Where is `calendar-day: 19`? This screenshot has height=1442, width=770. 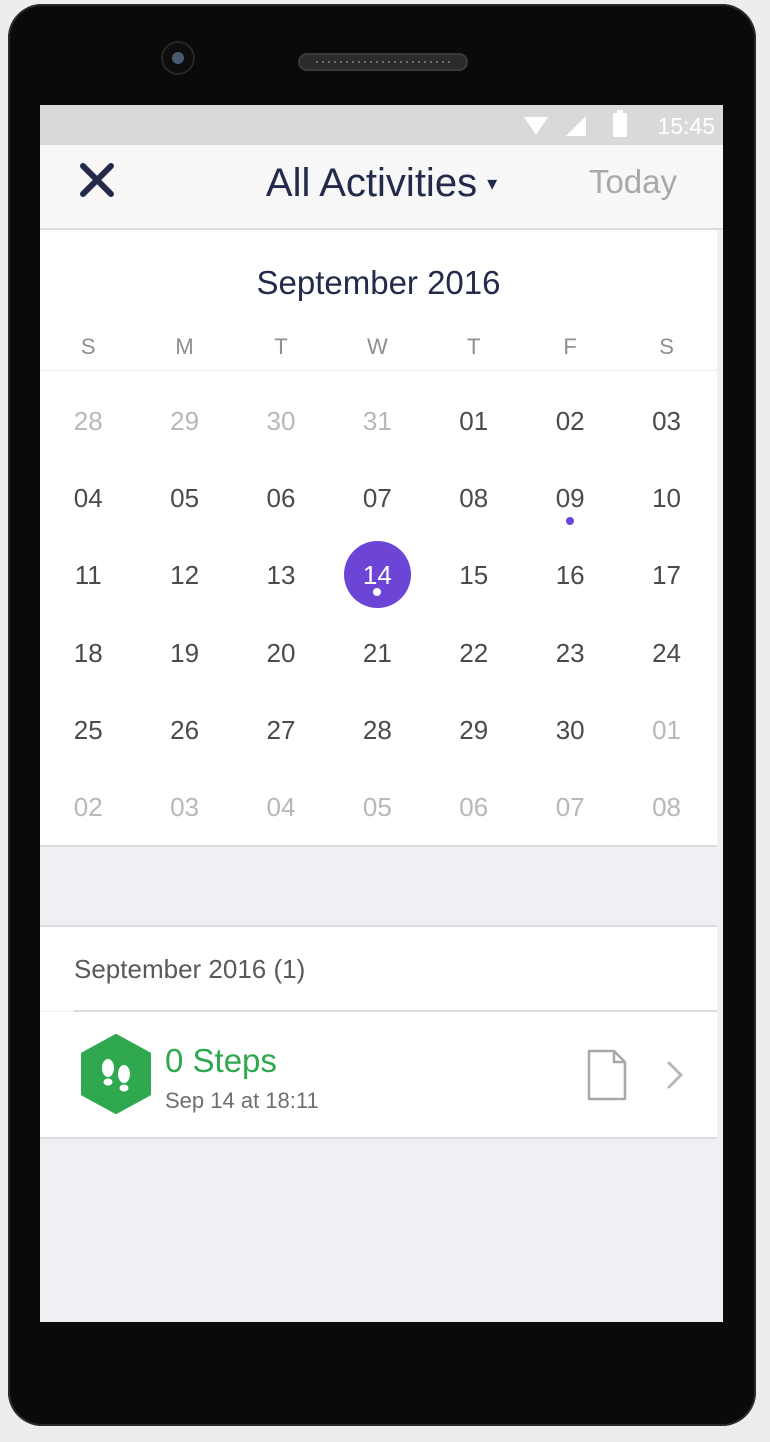
calendar-day: 19 is located at coordinates (184, 652).